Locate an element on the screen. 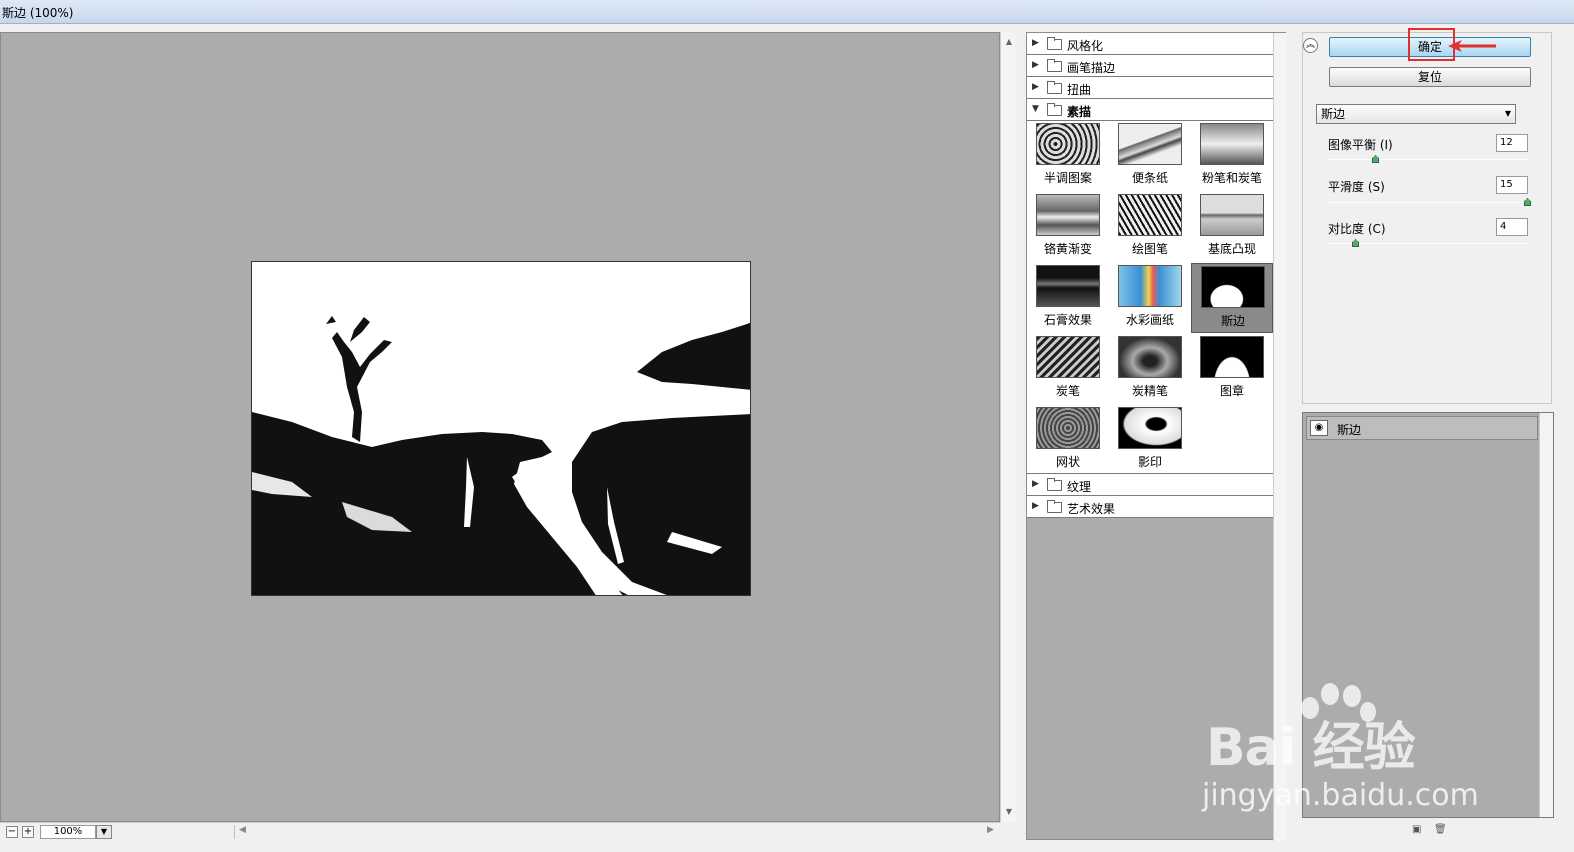 This screenshot has width=1574, height=852. filter-thumbnail: 半调图案 is located at coordinates (1068, 156).